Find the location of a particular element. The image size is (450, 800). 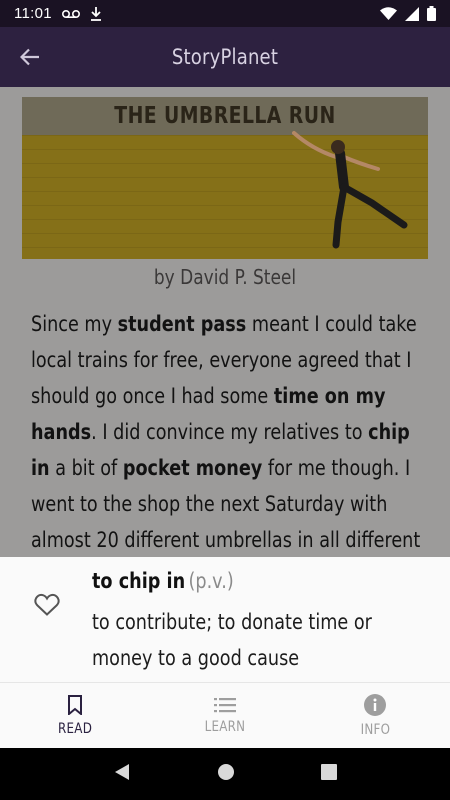

nav-learn: LEARN is located at coordinates (225, 715).